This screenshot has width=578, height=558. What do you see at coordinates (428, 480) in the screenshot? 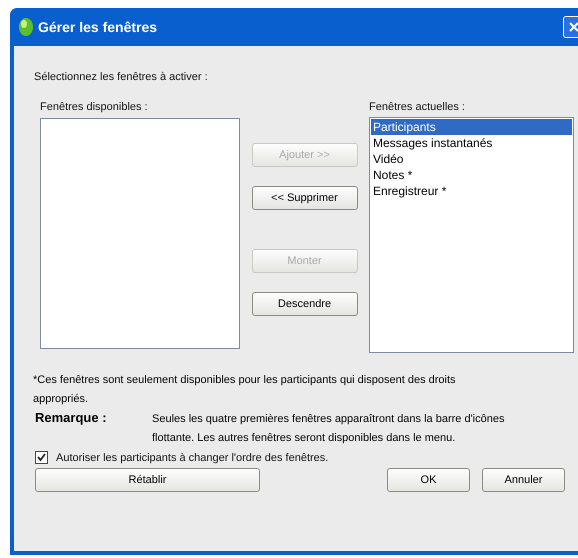
I see `ok-button: OK` at bounding box center [428, 480].